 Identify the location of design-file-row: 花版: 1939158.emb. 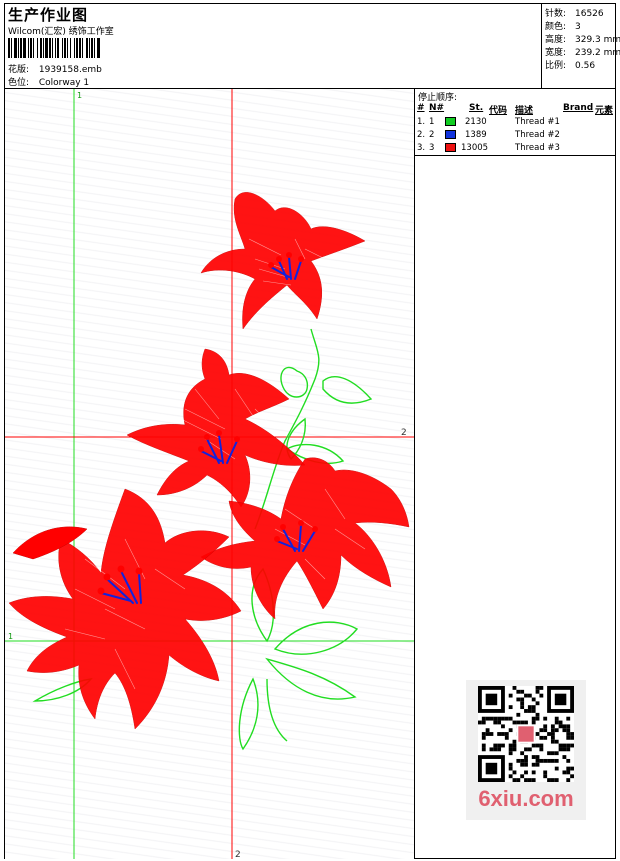
(55, 68).